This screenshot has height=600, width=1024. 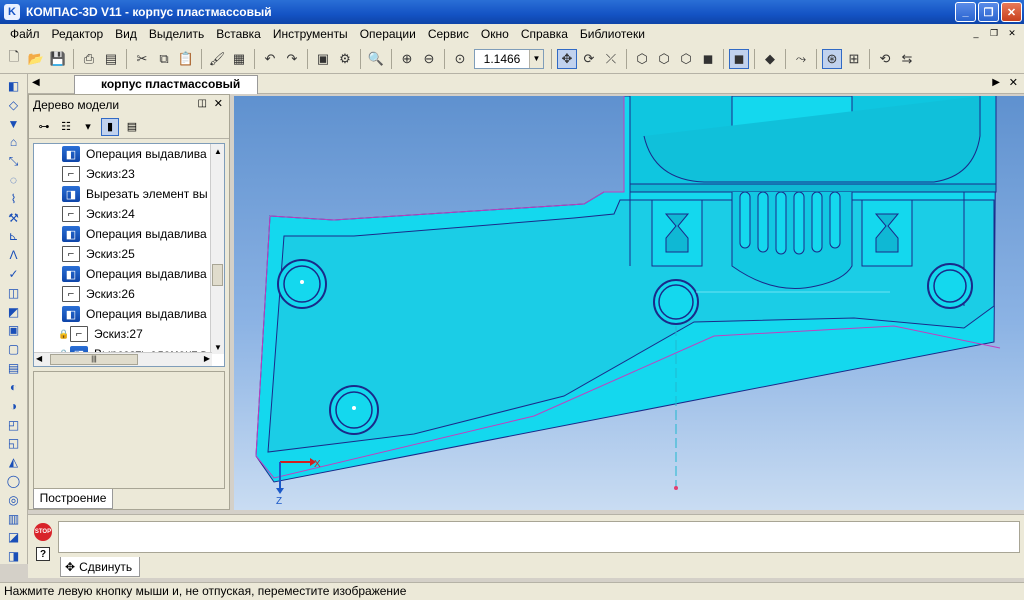 What do you see at coordinates (907, 59) in the screenshot?
I see `refresh-icon: ⇆` at bounding box center [907, 59].